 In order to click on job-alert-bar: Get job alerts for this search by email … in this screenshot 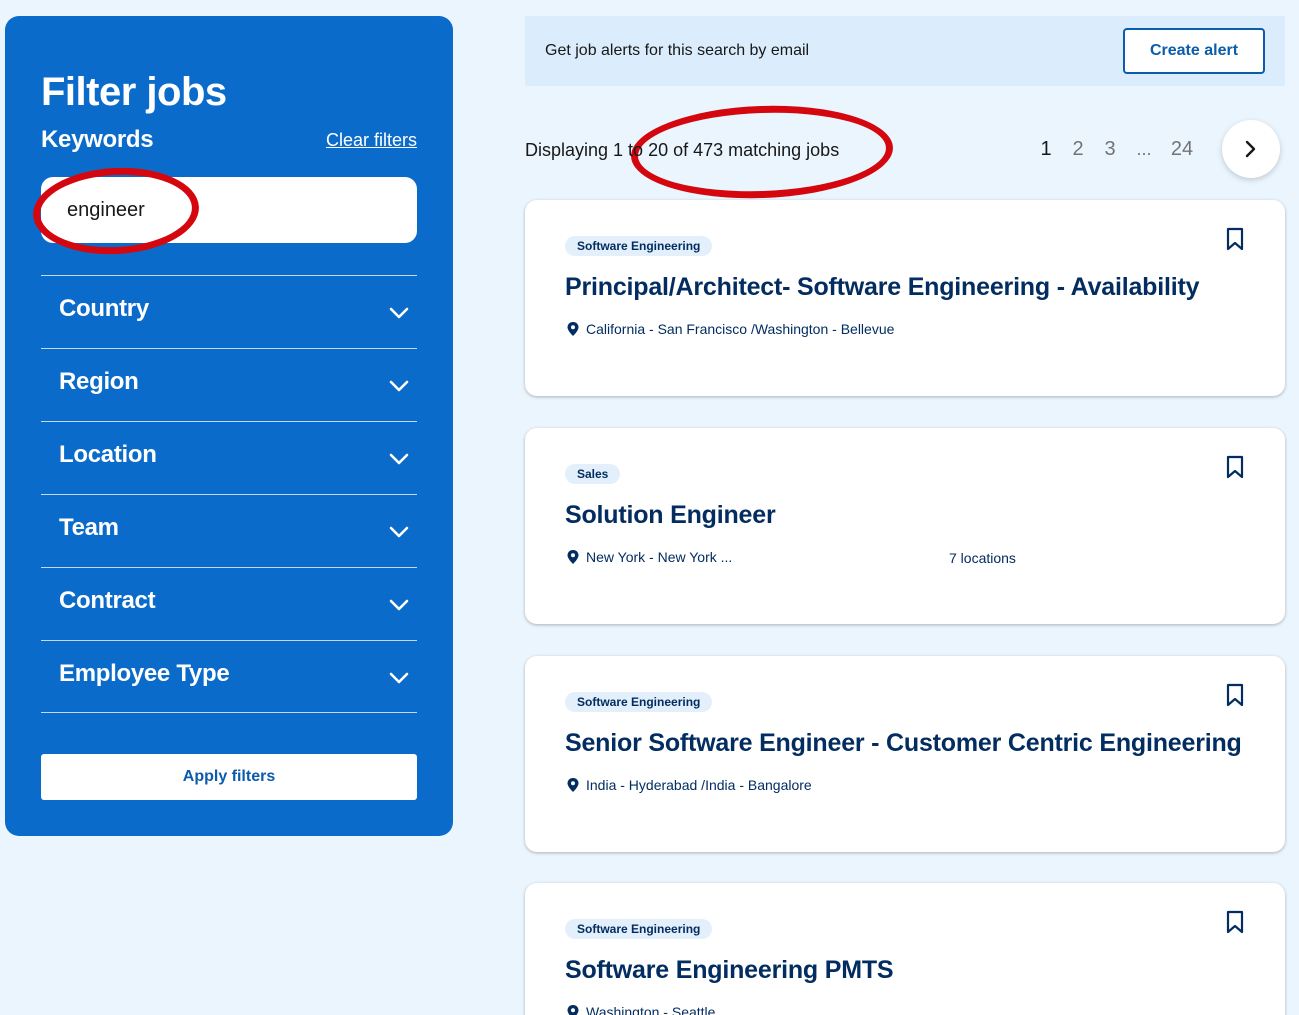, I will do `click(905, 51)`.